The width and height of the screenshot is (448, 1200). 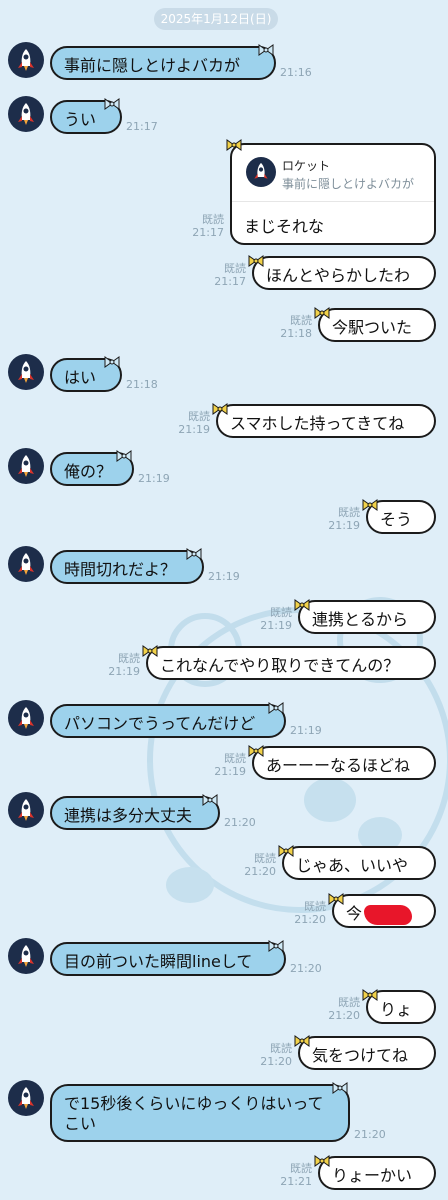 I want to click on incoming-message-bubble: で15秒後くらいにゆっくりはいってこい, so click(x=200, y=1113).